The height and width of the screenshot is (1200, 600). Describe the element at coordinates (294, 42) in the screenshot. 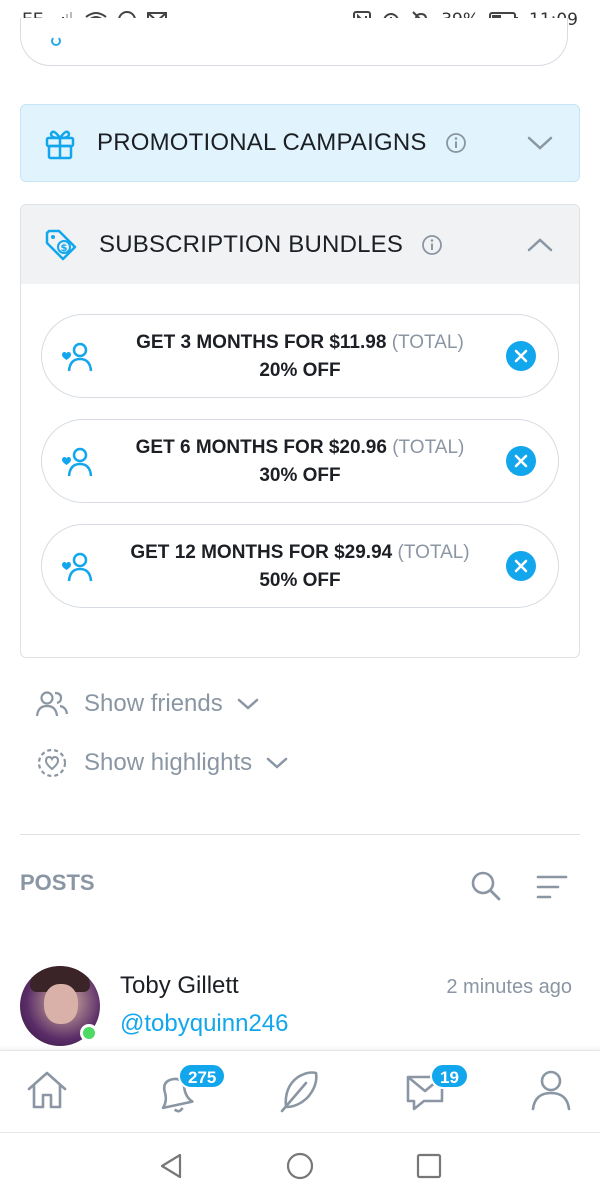

I see `partial-card-scrolled` at that location.